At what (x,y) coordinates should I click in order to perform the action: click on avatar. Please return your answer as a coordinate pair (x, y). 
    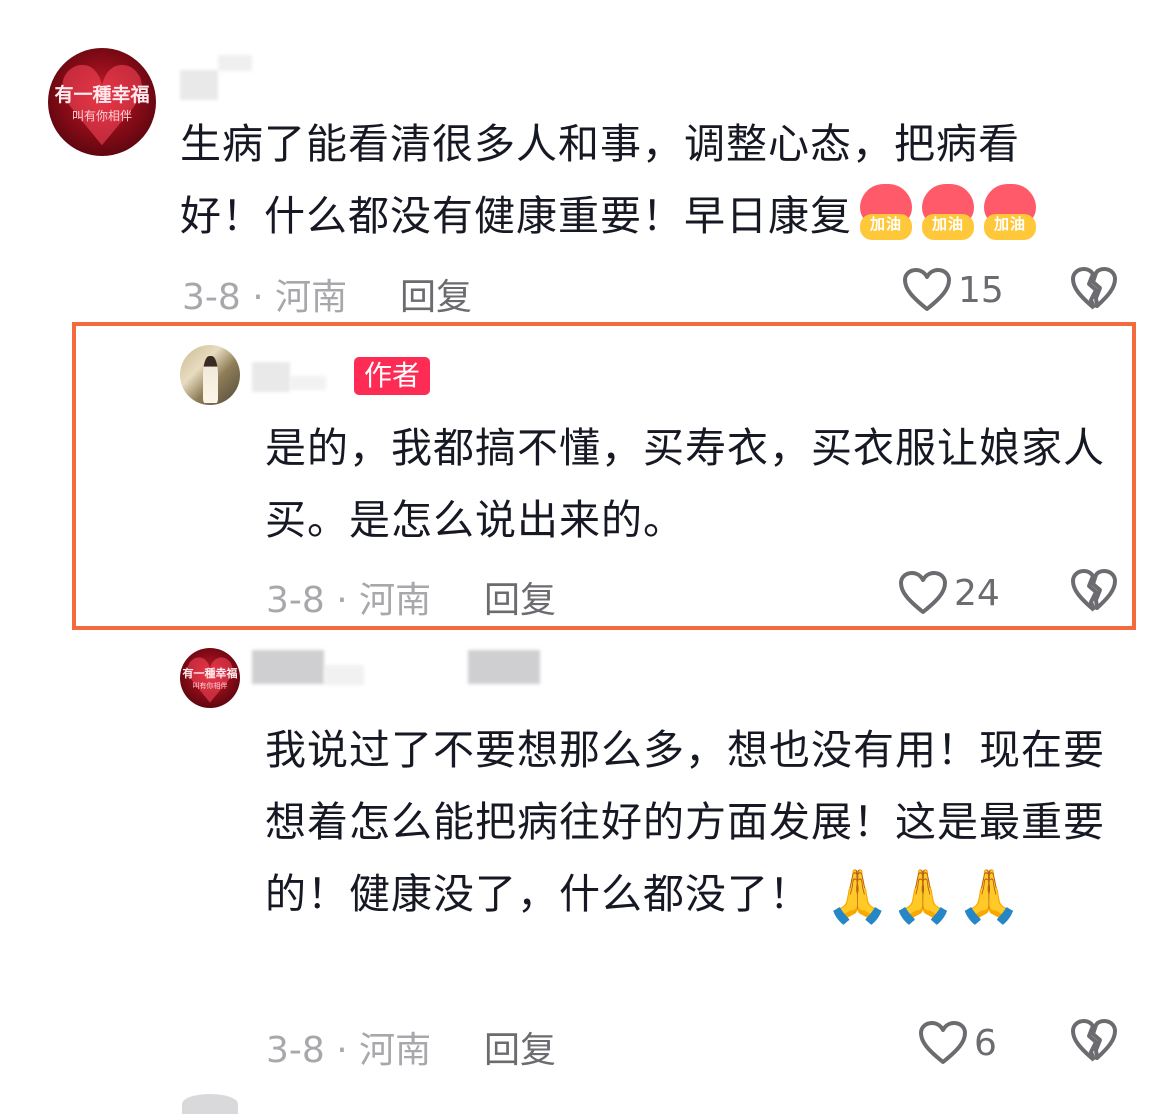
    Looking at the image, I should click on (210, 375).